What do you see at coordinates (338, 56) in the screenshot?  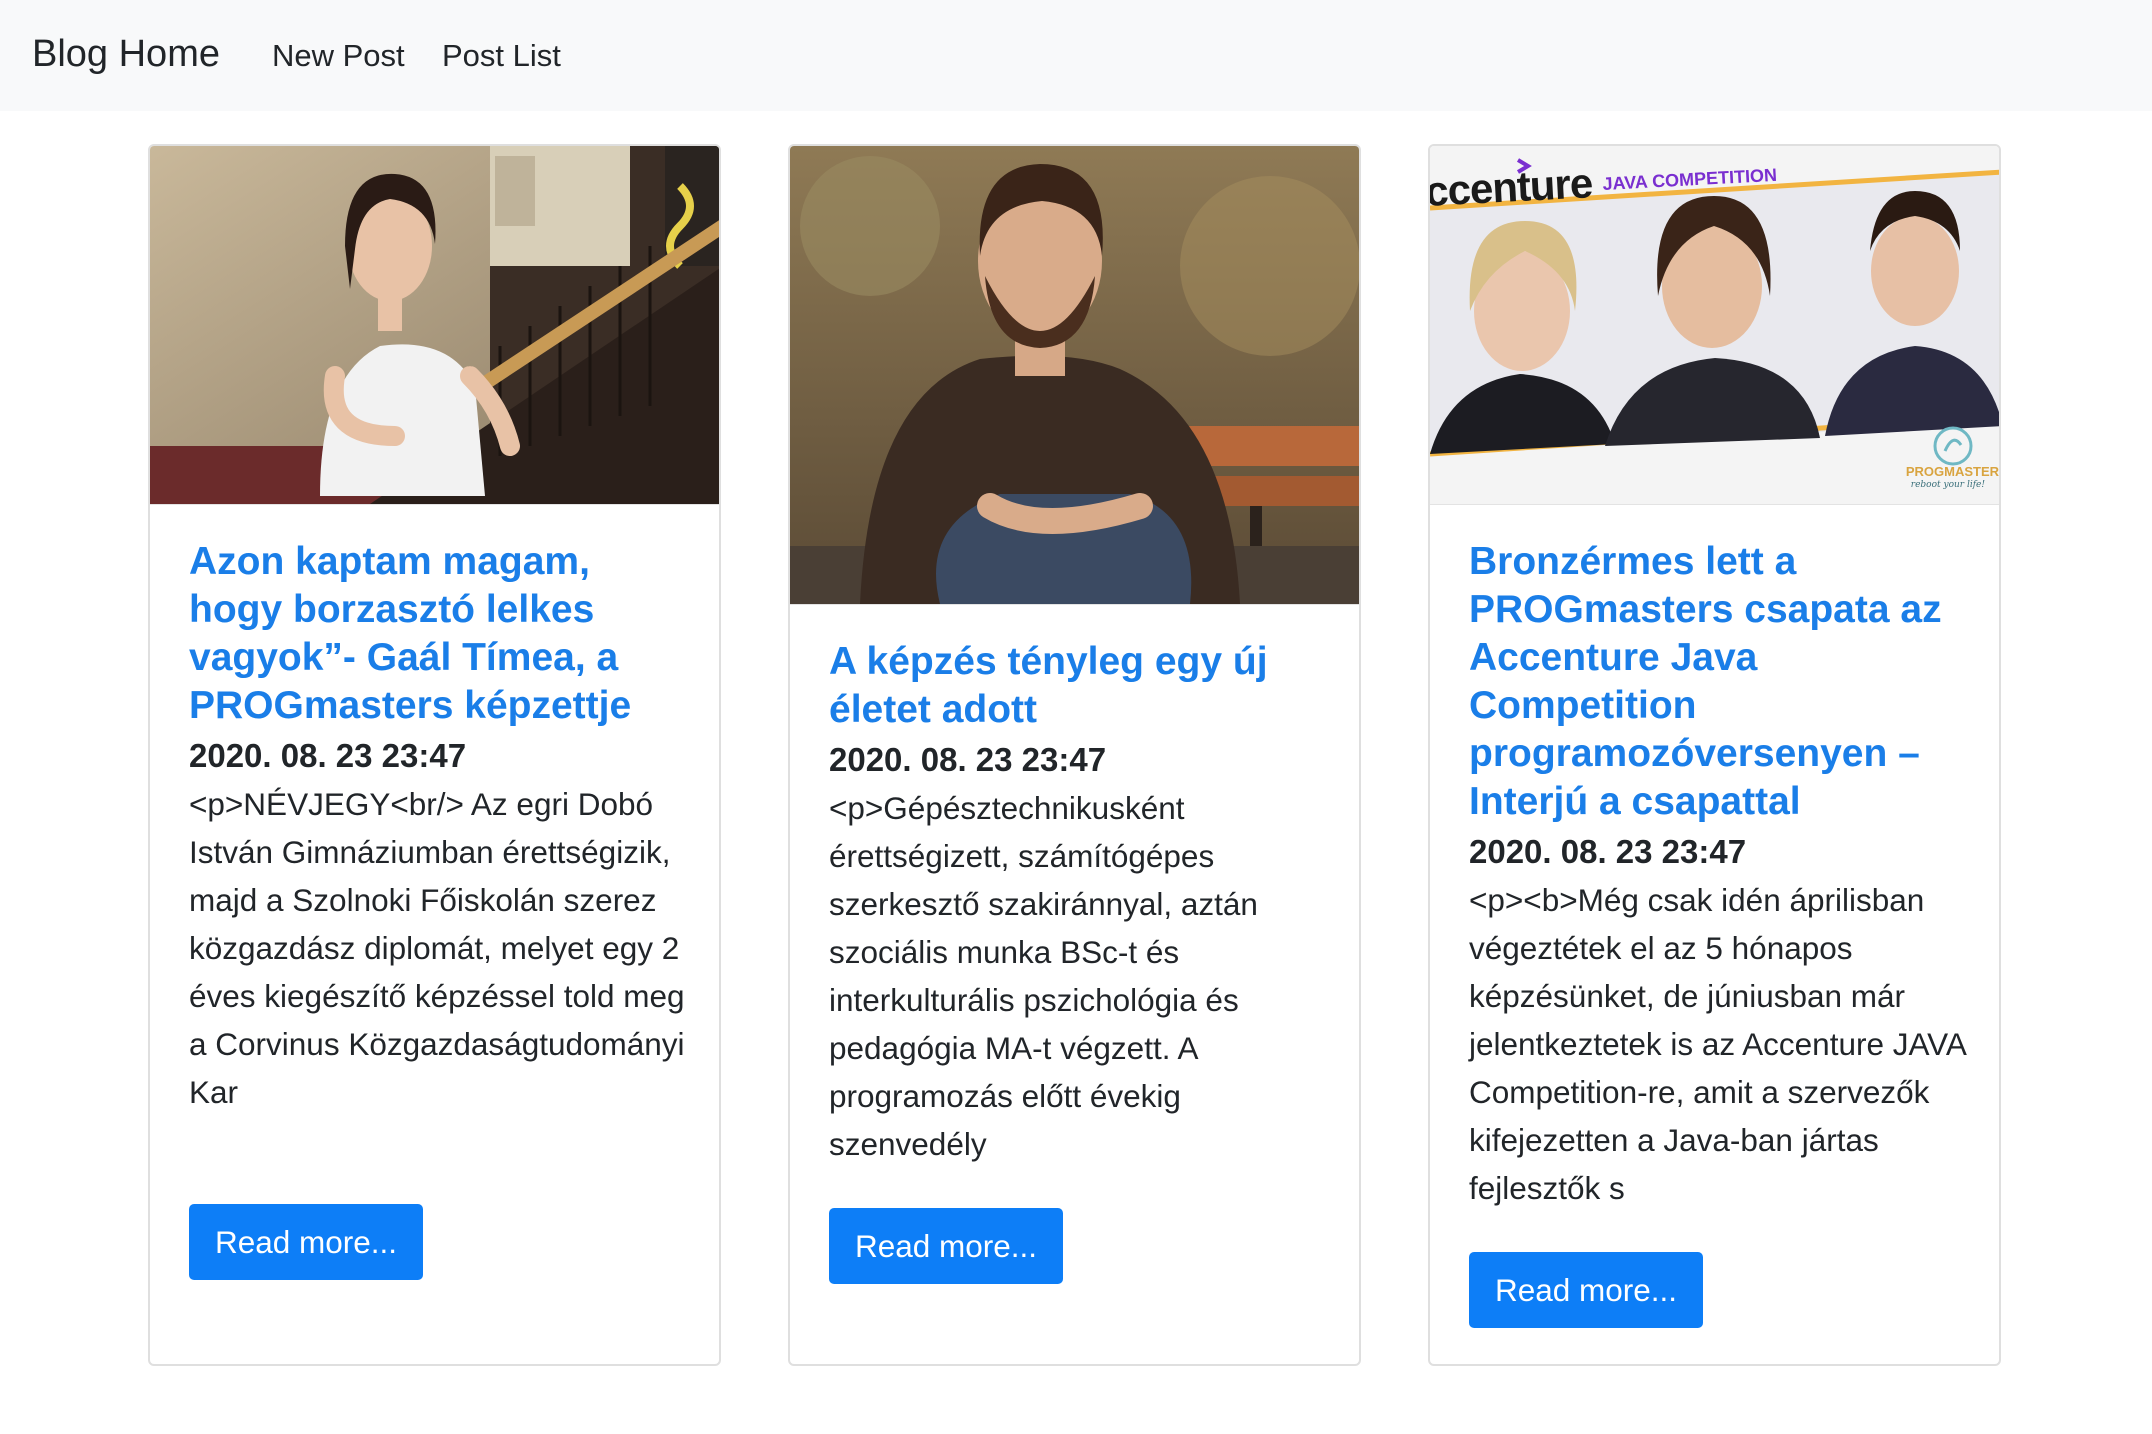 I see `nav-link-new-post: New Post` at bounding box center [338, 56].